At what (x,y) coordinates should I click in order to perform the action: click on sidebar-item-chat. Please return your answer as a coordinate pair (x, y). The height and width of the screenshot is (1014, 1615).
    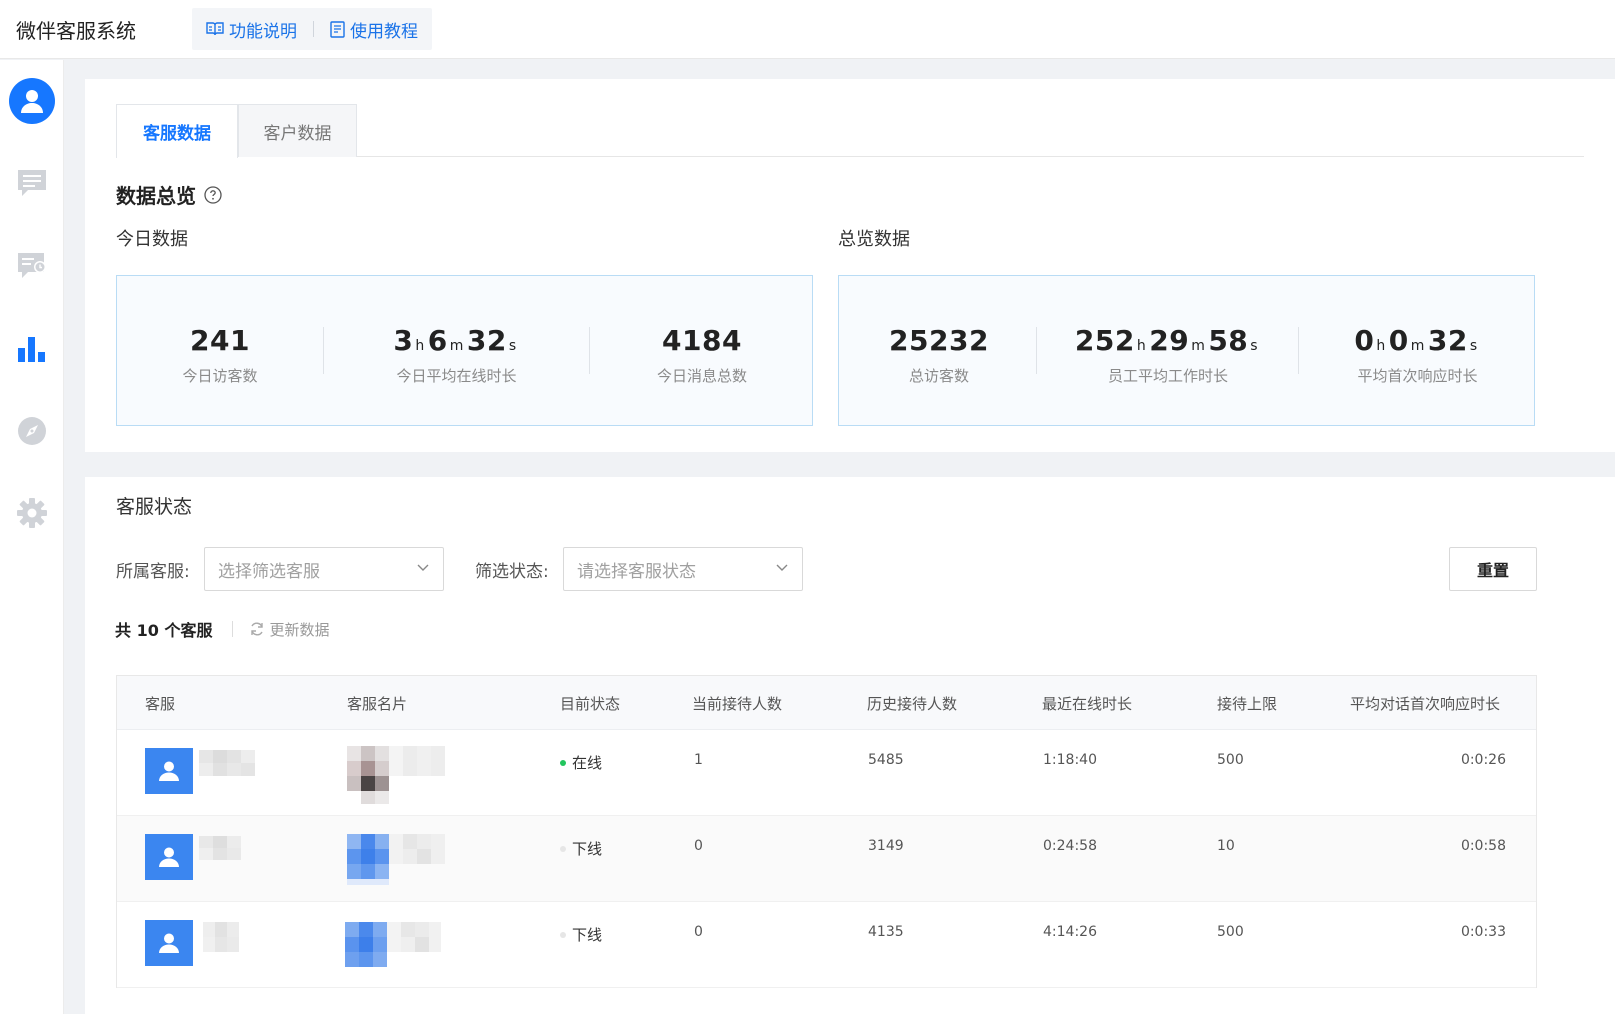
    Looking at the image, I should click on (32, 183).